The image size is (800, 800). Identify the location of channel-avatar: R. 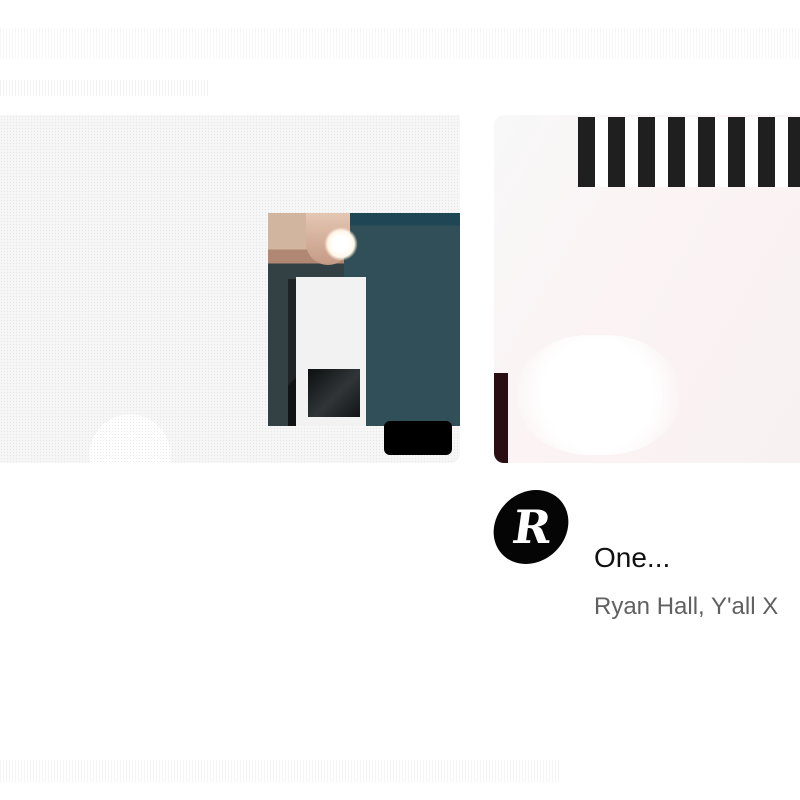
(531, 527).